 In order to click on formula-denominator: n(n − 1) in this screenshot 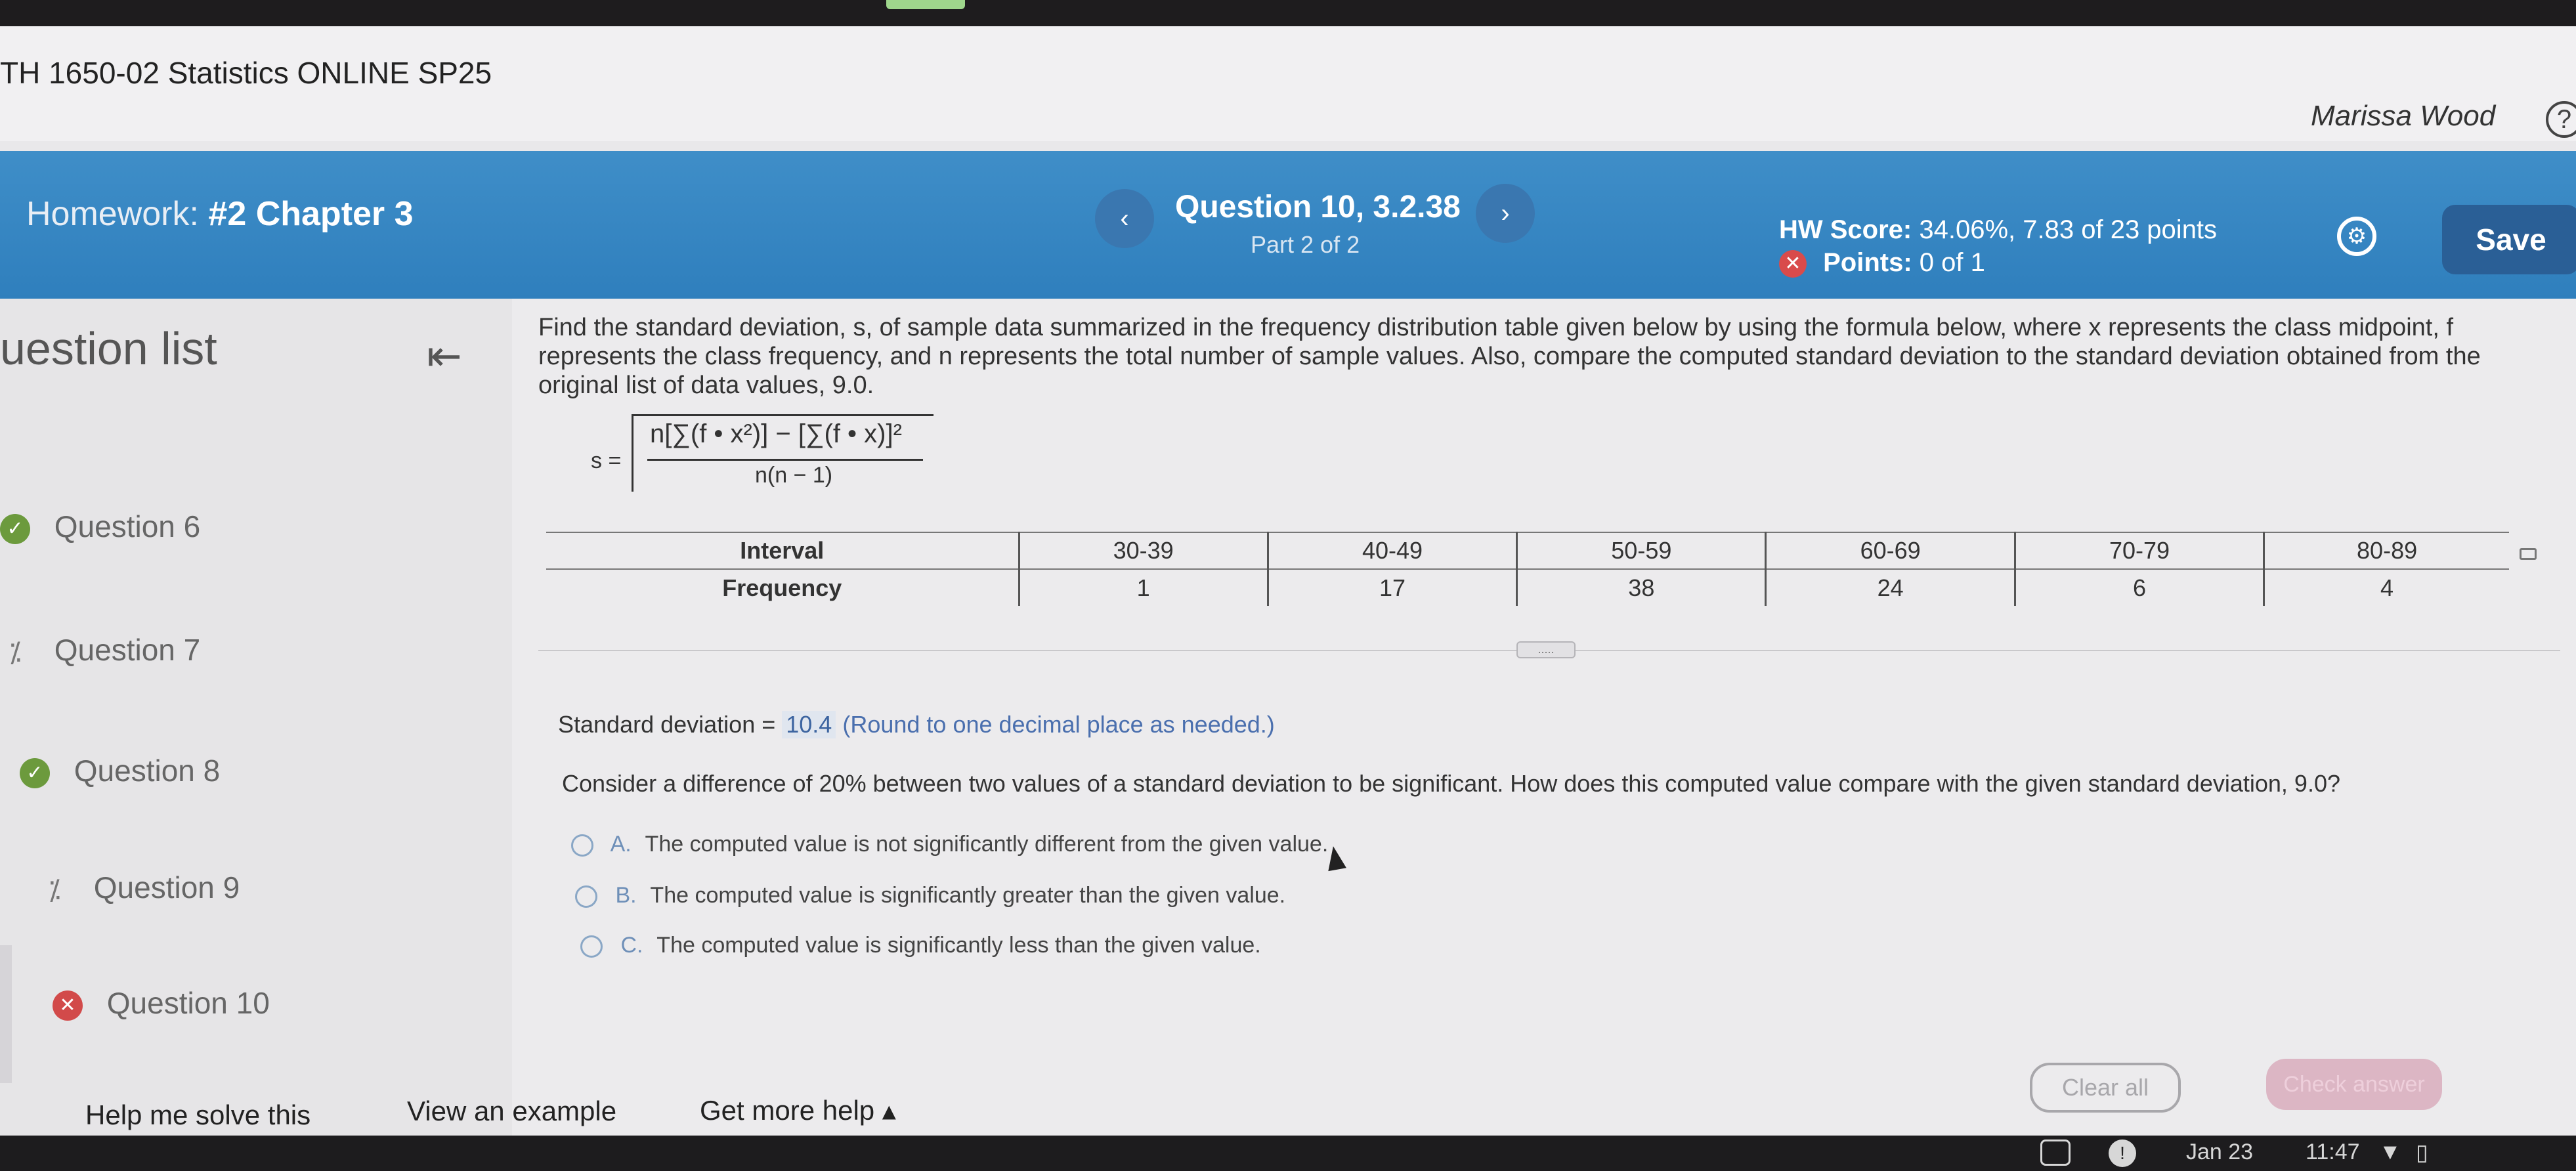, I will do `click(794, 475)`.